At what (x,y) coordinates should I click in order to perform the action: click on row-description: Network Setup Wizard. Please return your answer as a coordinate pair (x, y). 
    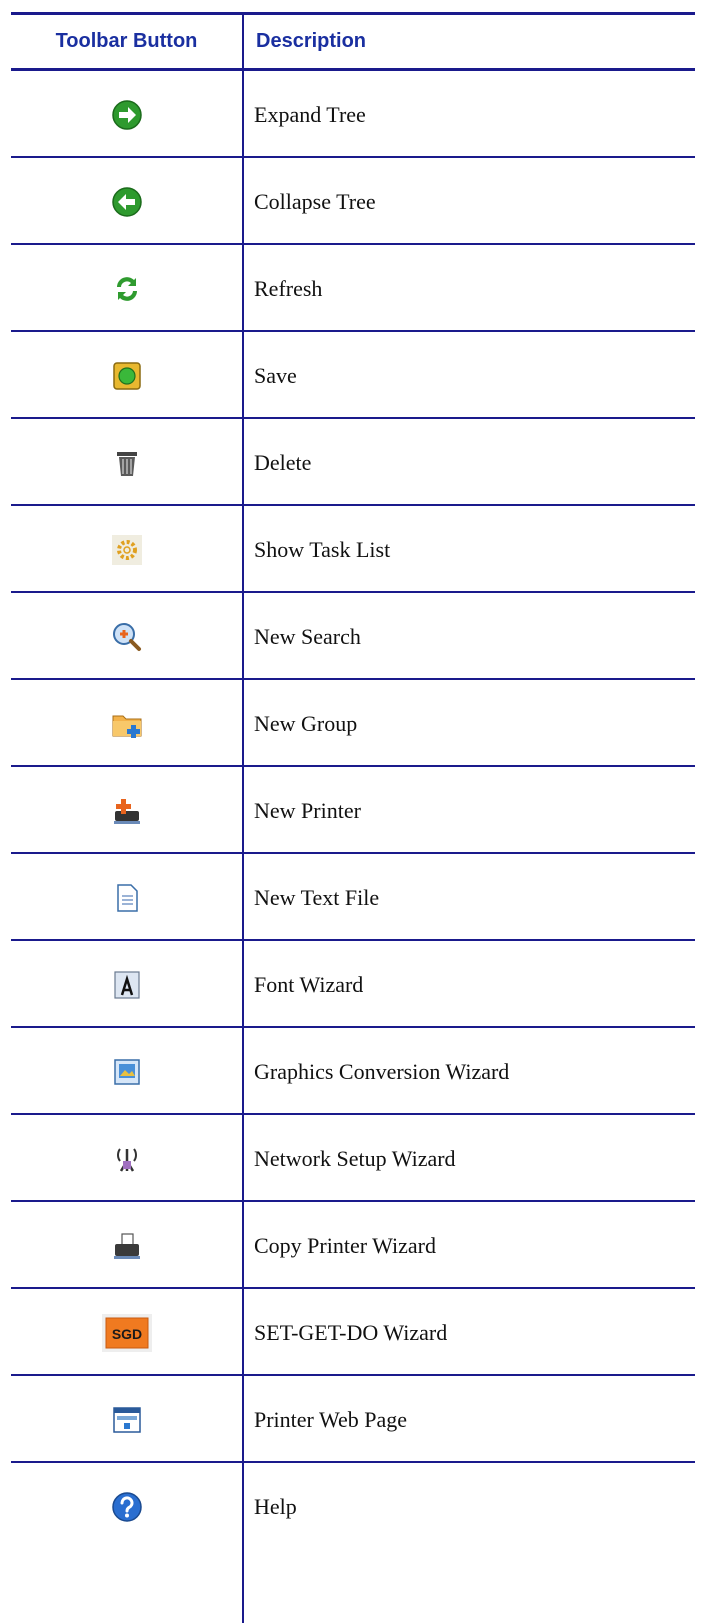
    Looking at the image, I should click on (355, 1158).